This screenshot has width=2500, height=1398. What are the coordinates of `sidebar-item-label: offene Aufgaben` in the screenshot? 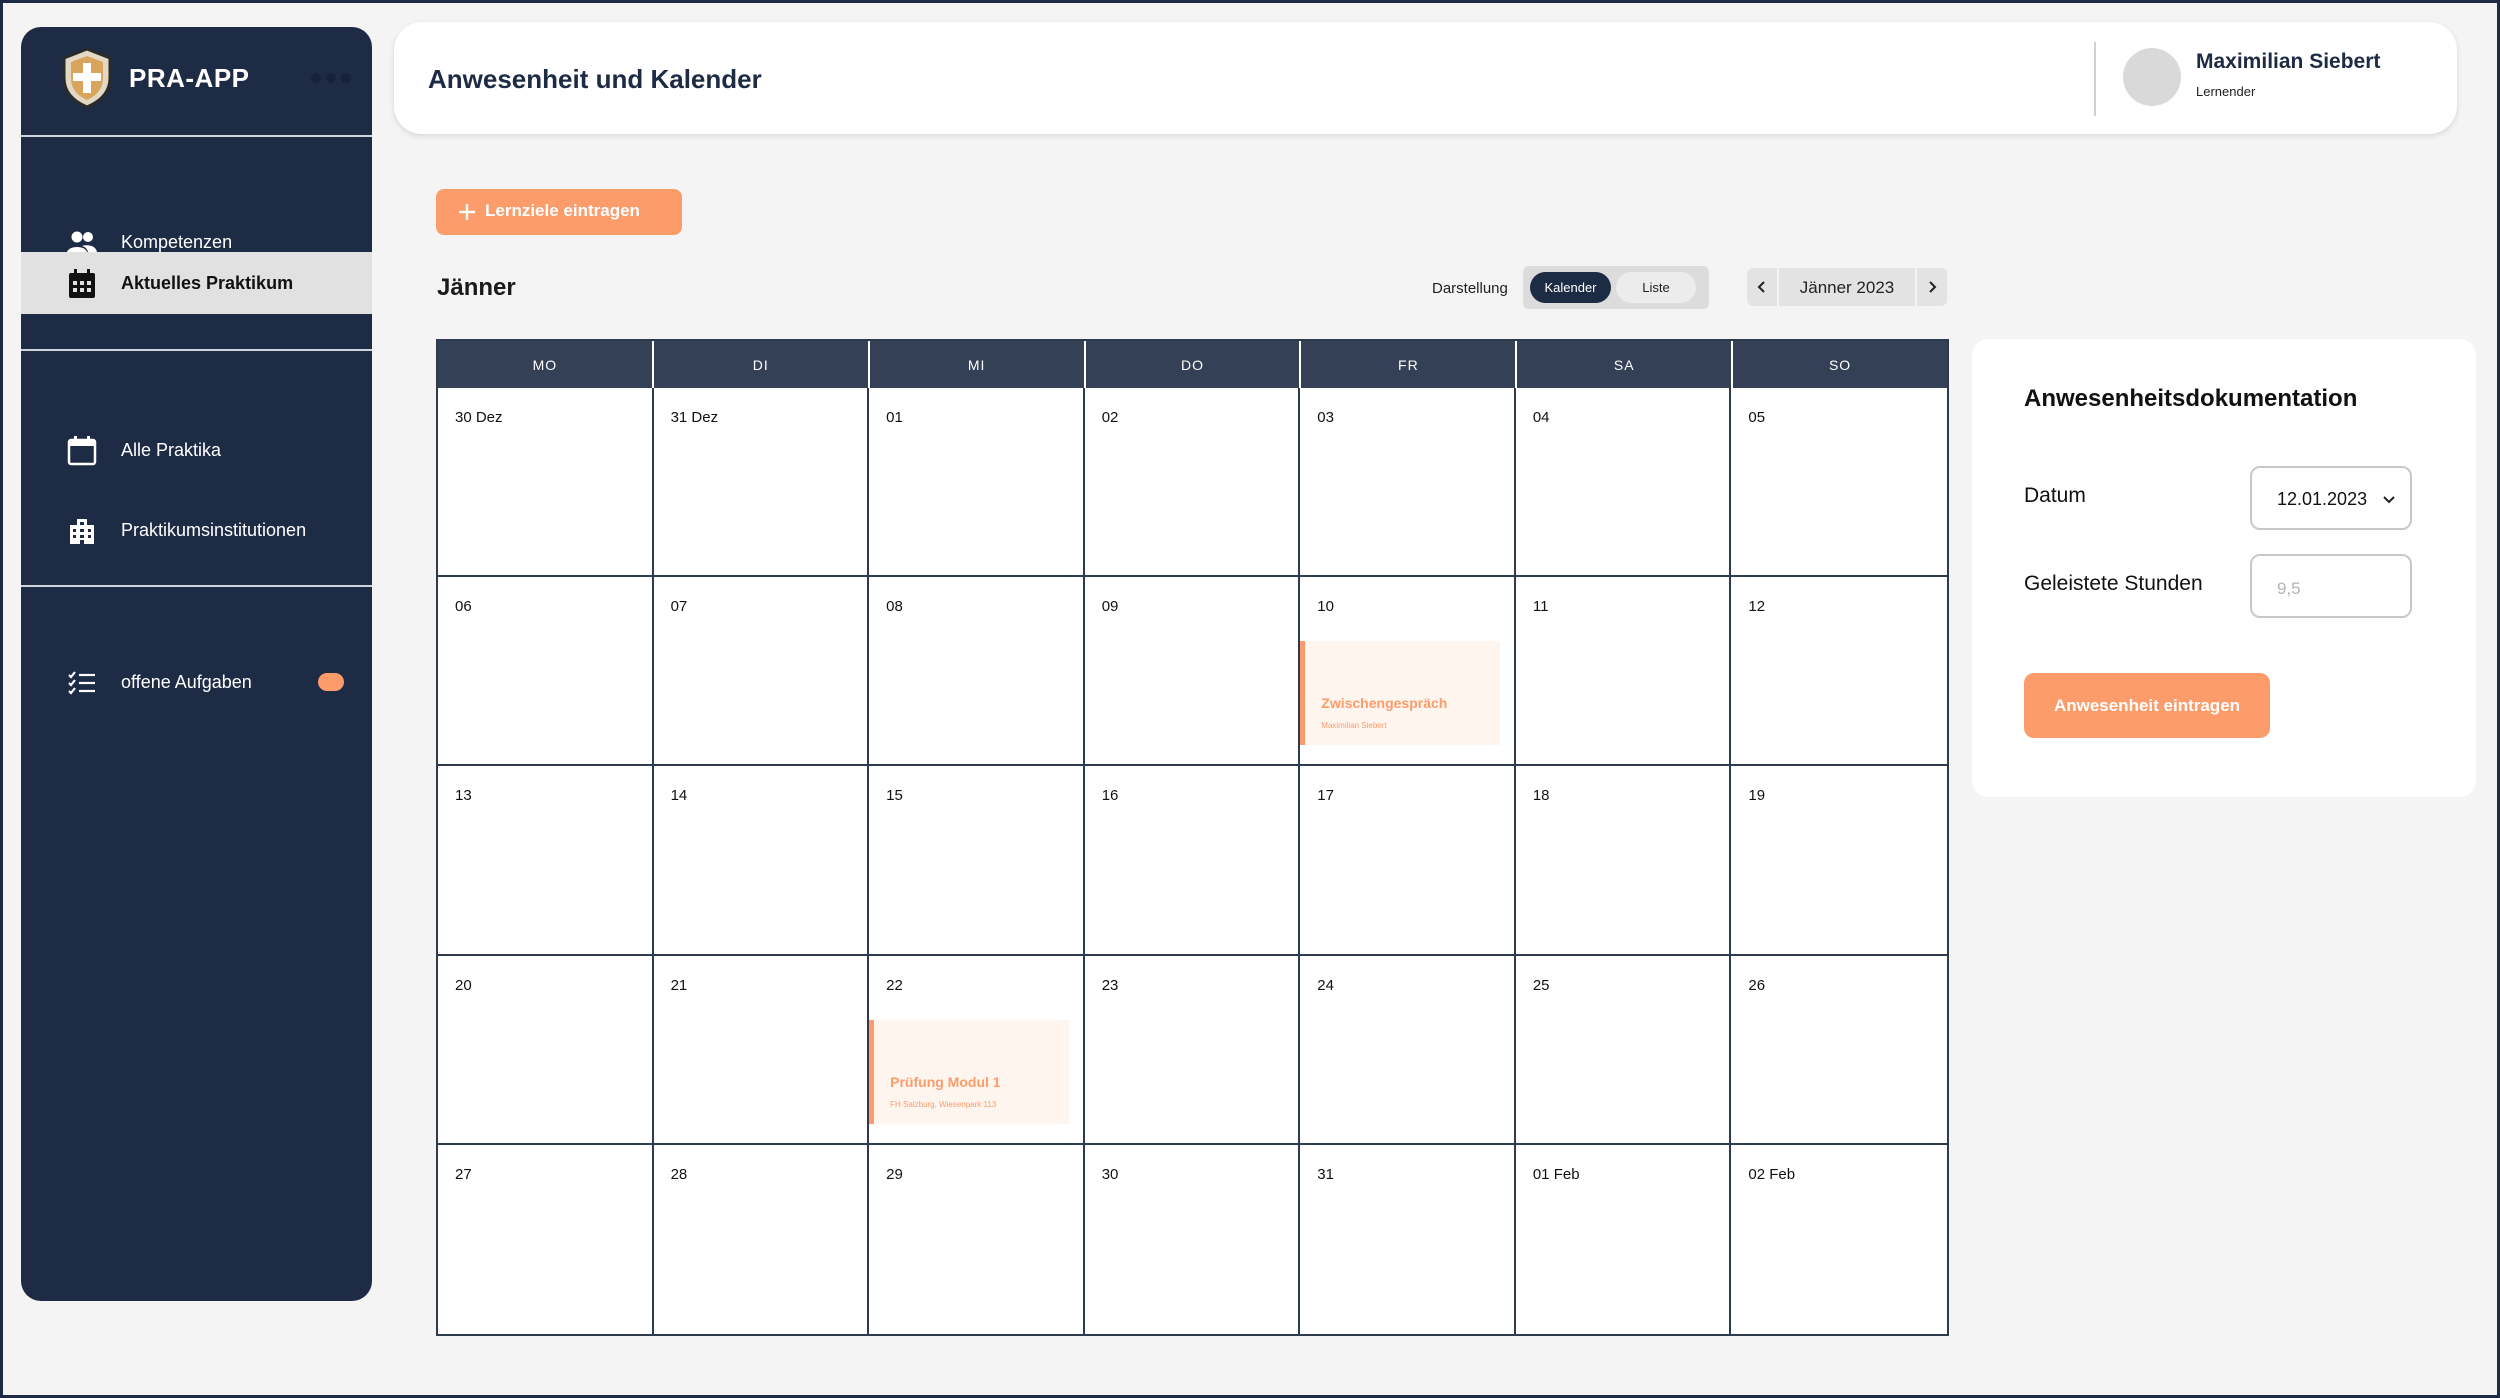 It's located at (186, 681).